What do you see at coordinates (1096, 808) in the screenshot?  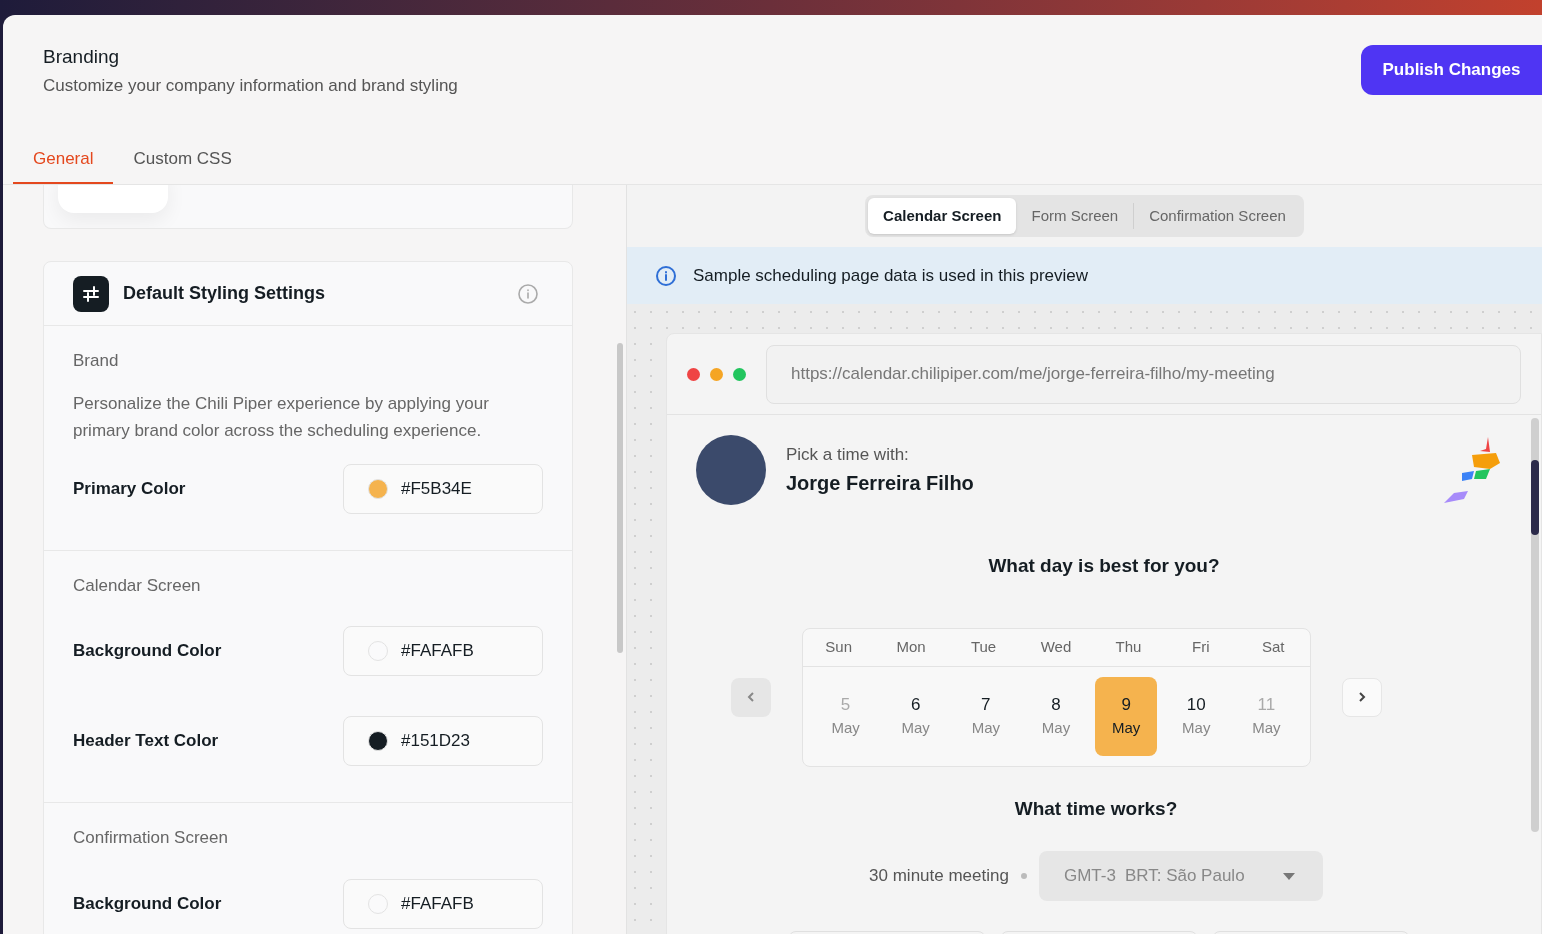 I see `time-question: What time works?` at bounding box center [1096, 808].